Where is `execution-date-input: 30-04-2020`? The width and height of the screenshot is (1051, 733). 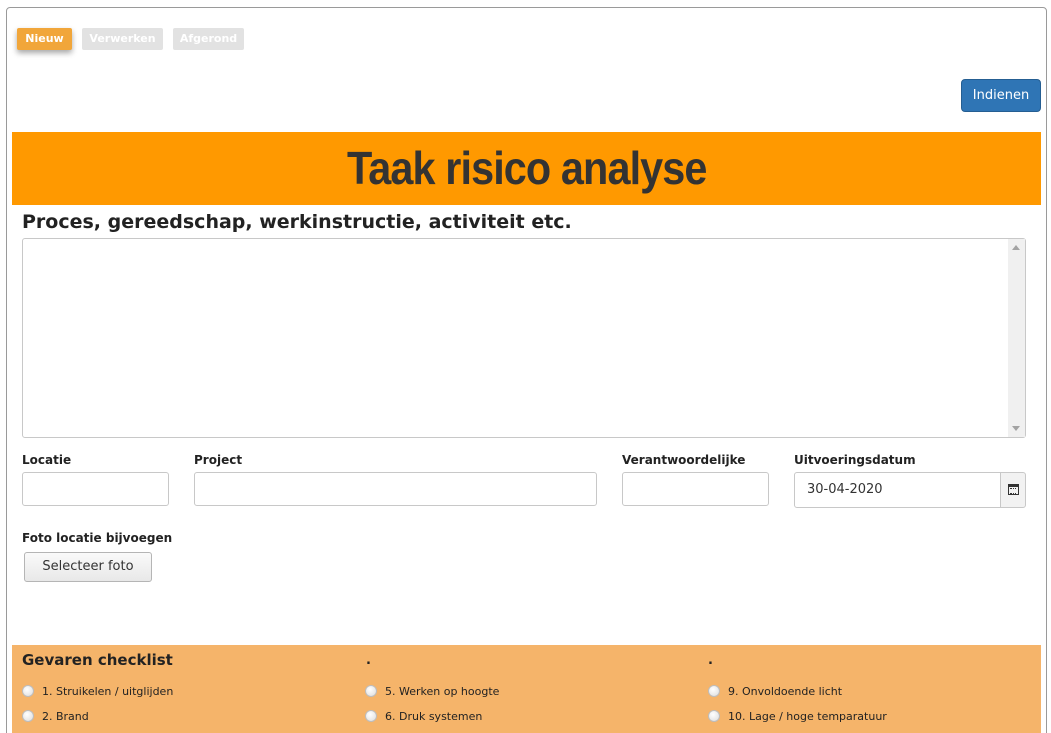
execution-date-input: 30-04-2020 is located at coordinates (897, 490).